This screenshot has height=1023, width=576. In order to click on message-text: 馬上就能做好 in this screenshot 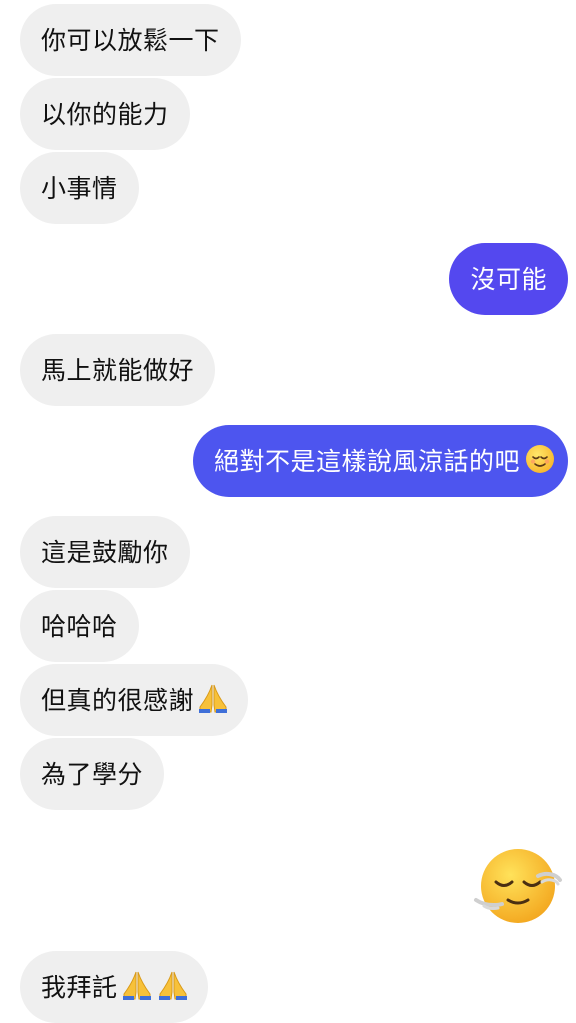, I will do `click(118, 370)`.